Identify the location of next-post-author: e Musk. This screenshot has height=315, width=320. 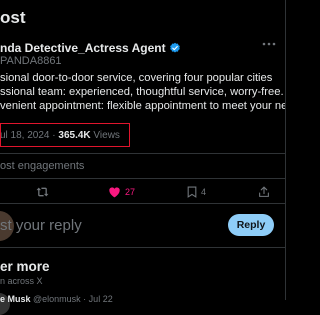
(15, 299).